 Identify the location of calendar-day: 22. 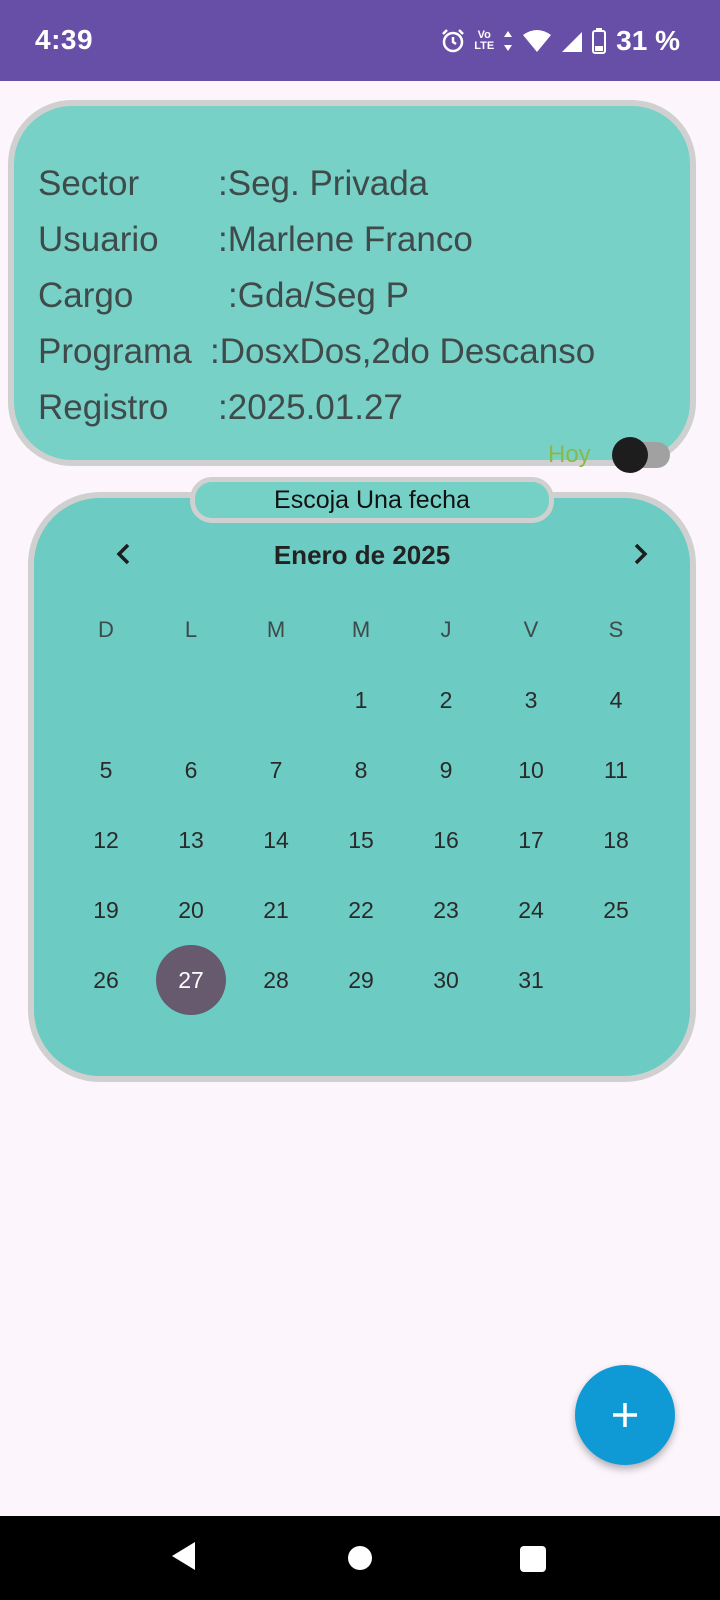
(361, 910).